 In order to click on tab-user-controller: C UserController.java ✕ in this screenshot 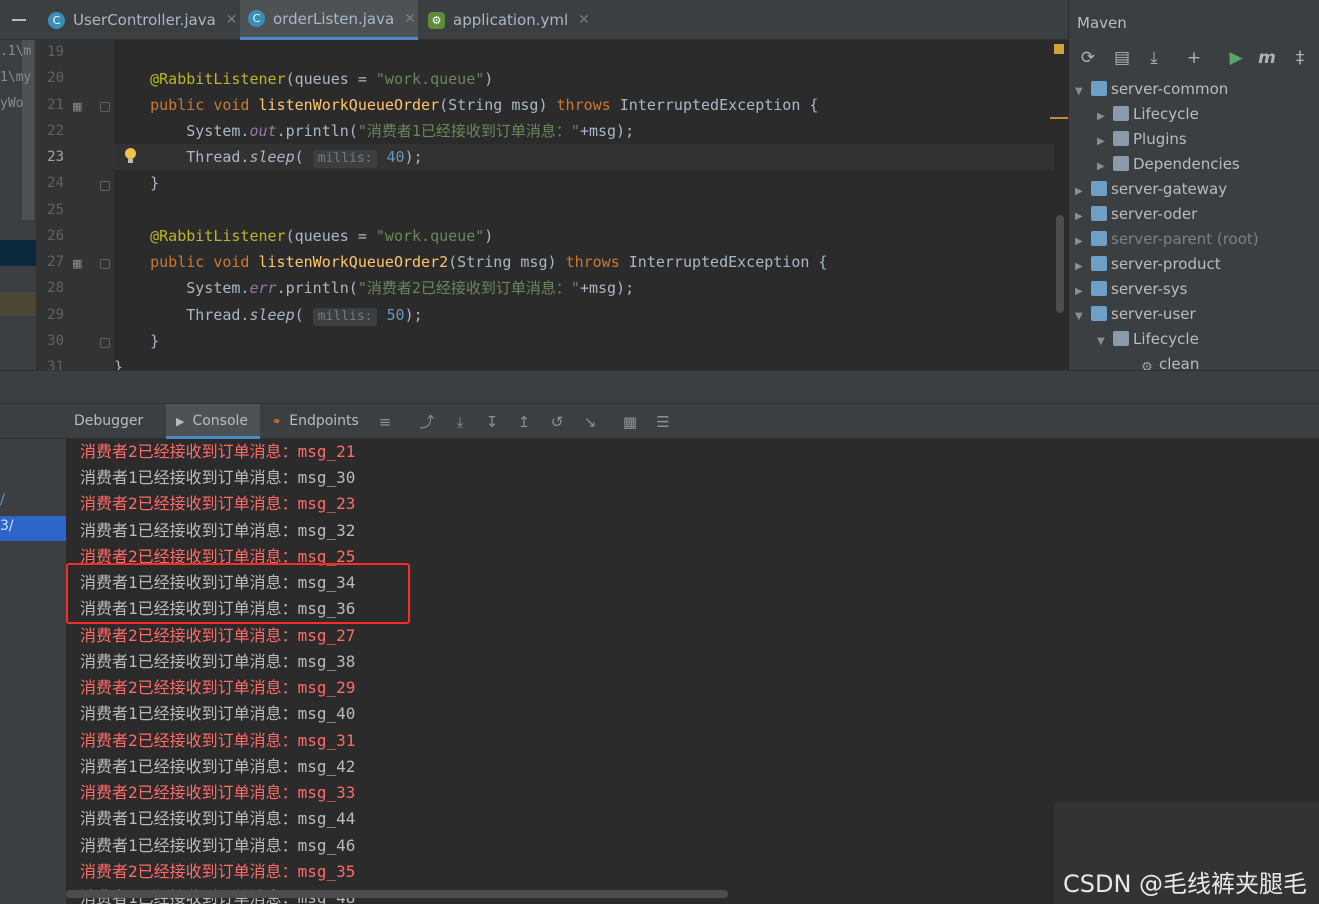, I will do `click(139, 20)`.